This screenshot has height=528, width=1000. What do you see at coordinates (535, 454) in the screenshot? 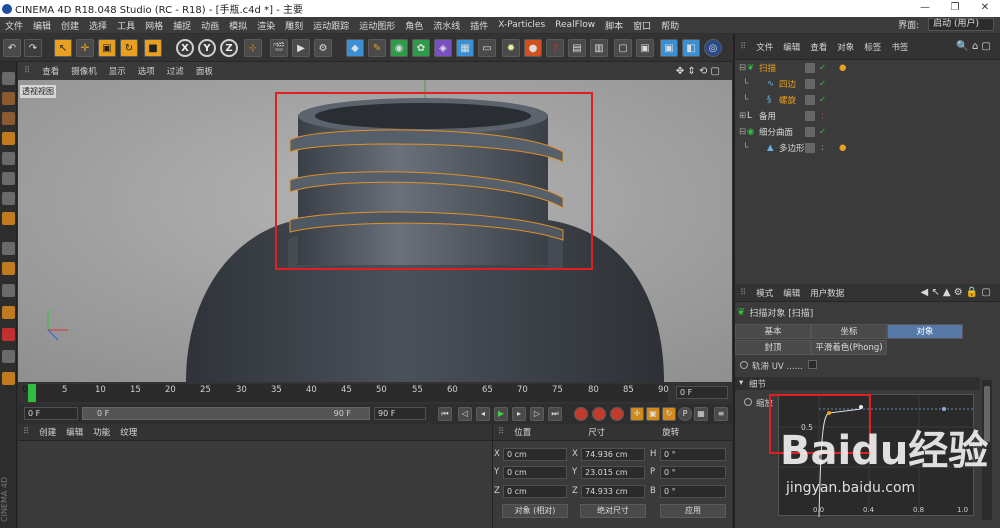
I see `position-x-field: 0 cm` at bounding box center [535, 454].